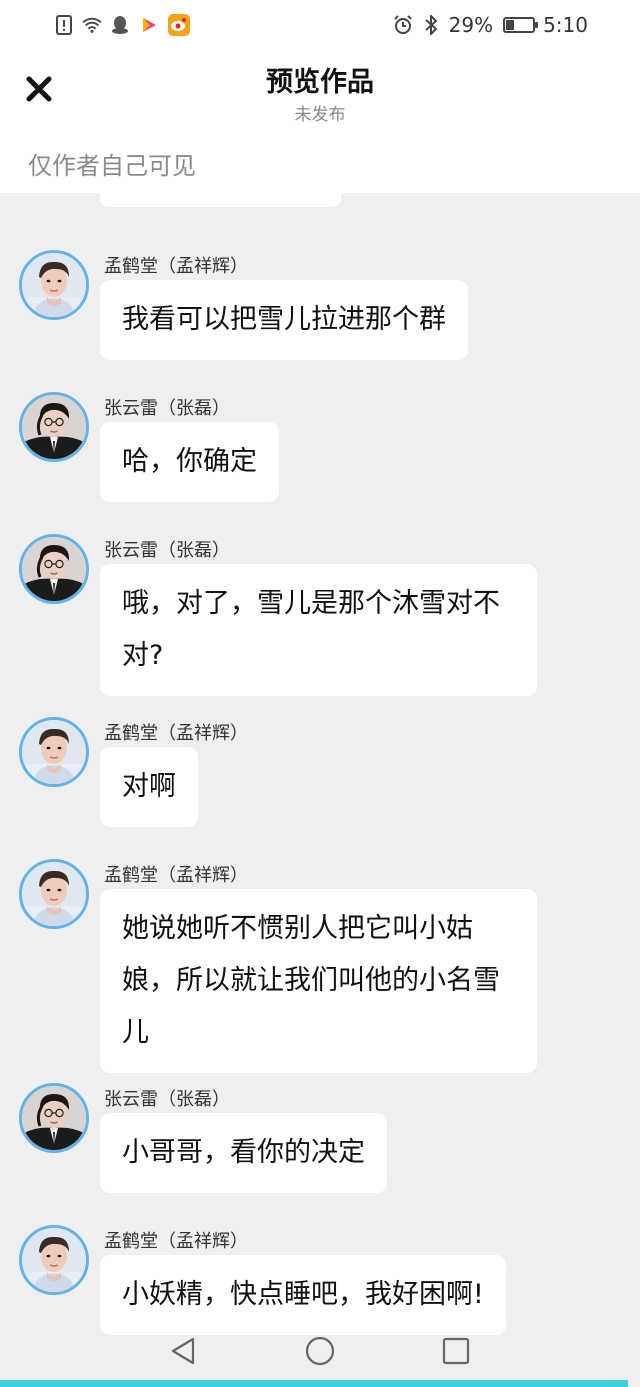 Image resolution: width=640 pixels, height=1387 pixels. Describe the element at coordinates (149, 25) in the screenshot. I see `video-app-icon` at that location.